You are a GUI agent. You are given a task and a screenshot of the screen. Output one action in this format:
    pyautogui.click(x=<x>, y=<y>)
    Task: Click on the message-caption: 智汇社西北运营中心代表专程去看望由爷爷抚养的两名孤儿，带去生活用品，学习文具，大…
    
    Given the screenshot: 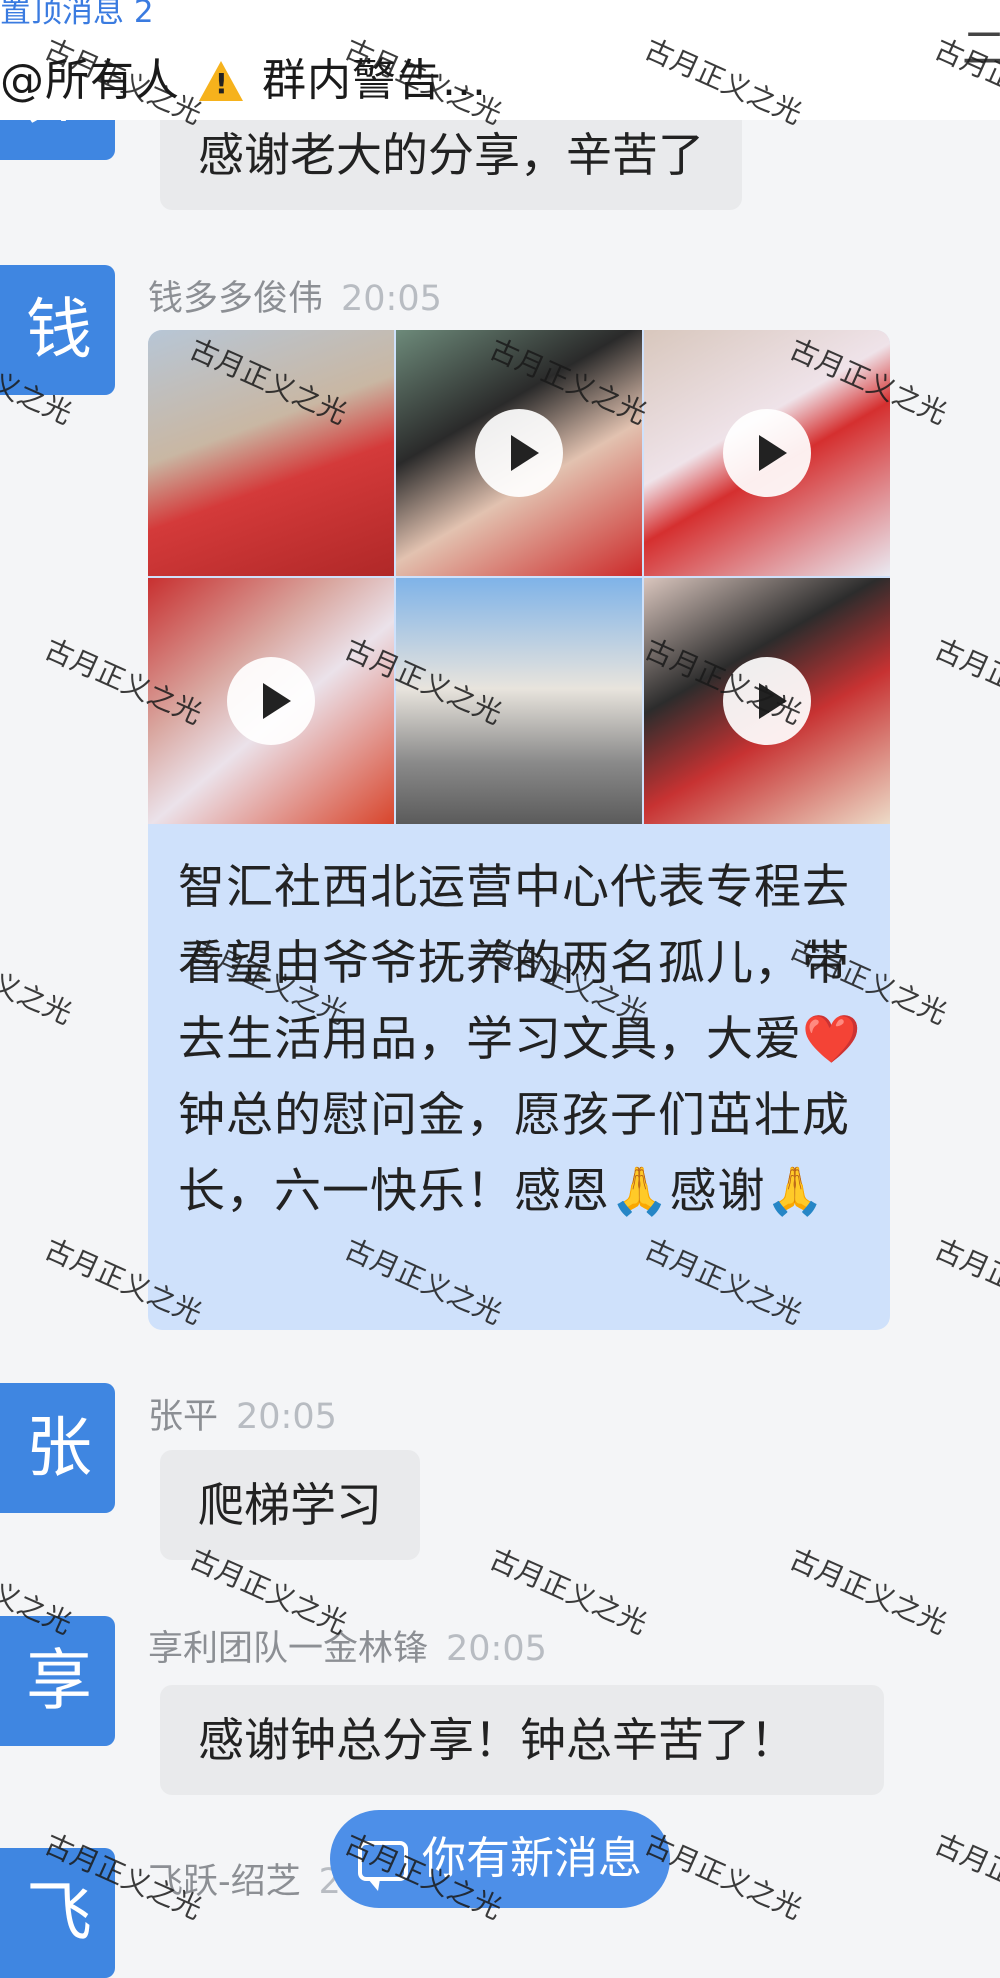 What is the action you would take?
    pyautogui.click(x=523, y=1040)
    